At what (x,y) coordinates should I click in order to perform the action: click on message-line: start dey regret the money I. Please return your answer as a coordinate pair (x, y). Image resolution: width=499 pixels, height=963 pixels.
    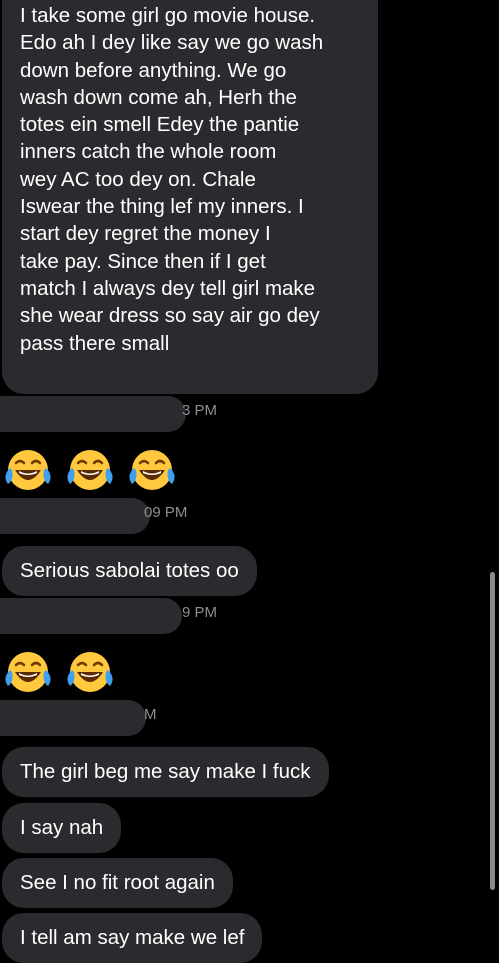
    Looking at the image, I should click on (145, 234).